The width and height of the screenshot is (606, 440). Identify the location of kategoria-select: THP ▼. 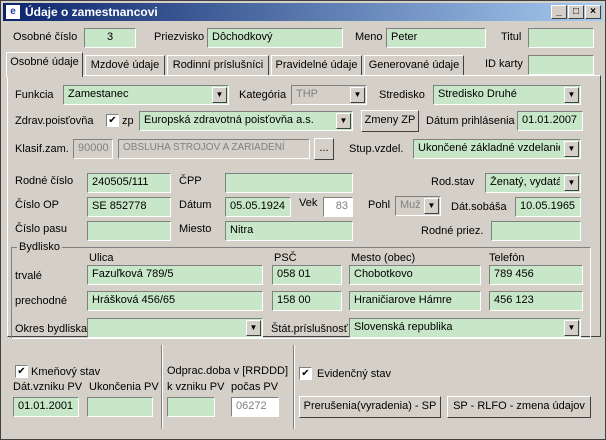
(329, 95).